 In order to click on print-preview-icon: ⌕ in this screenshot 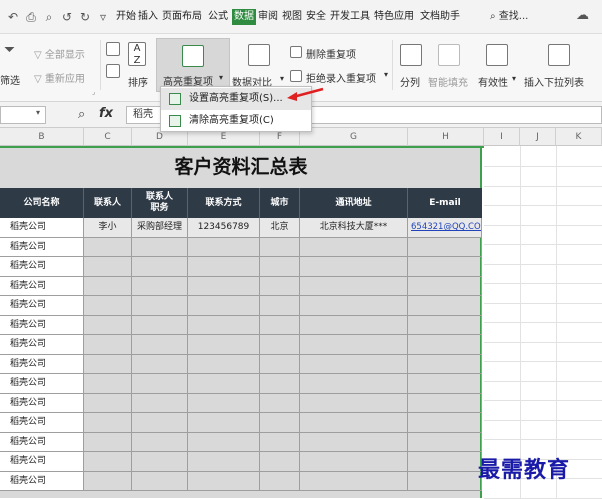, I will do `click(49, 17)`.